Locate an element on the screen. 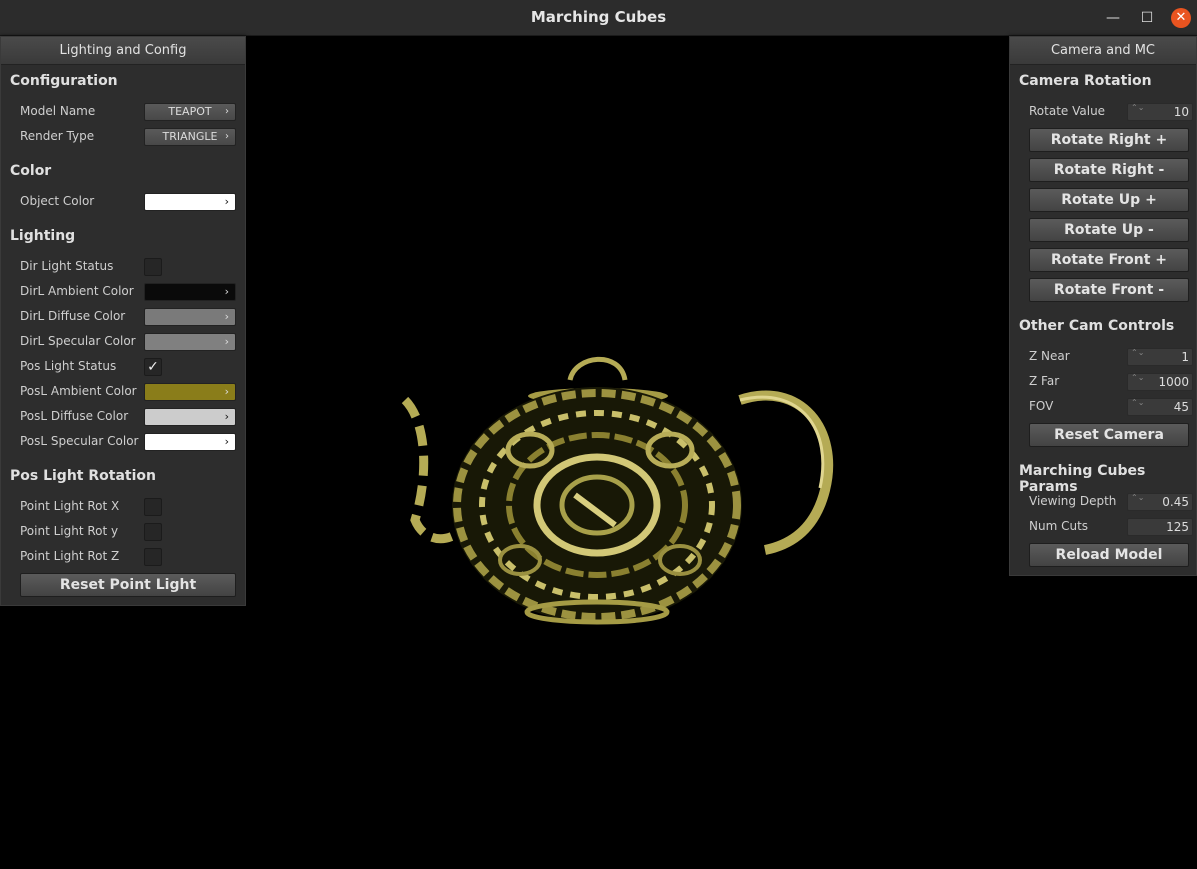  z-near-spinner: ⌃⌄ 1 is located at coordinates (1160, 357).